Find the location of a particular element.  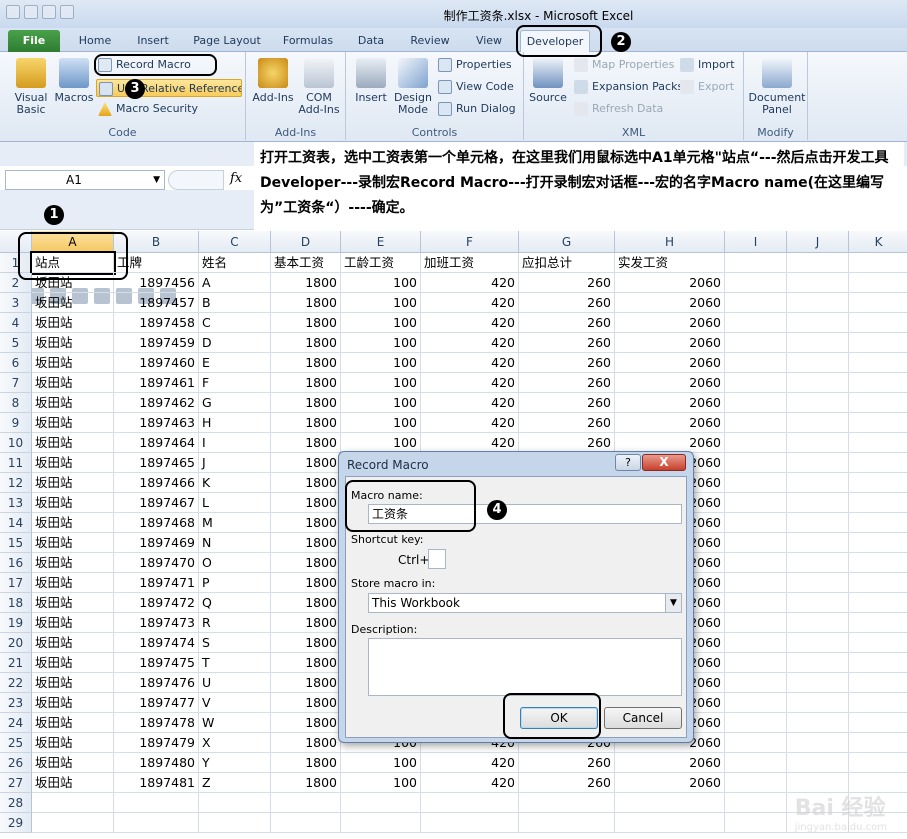

header-cell is located at coordinates (878, 263).